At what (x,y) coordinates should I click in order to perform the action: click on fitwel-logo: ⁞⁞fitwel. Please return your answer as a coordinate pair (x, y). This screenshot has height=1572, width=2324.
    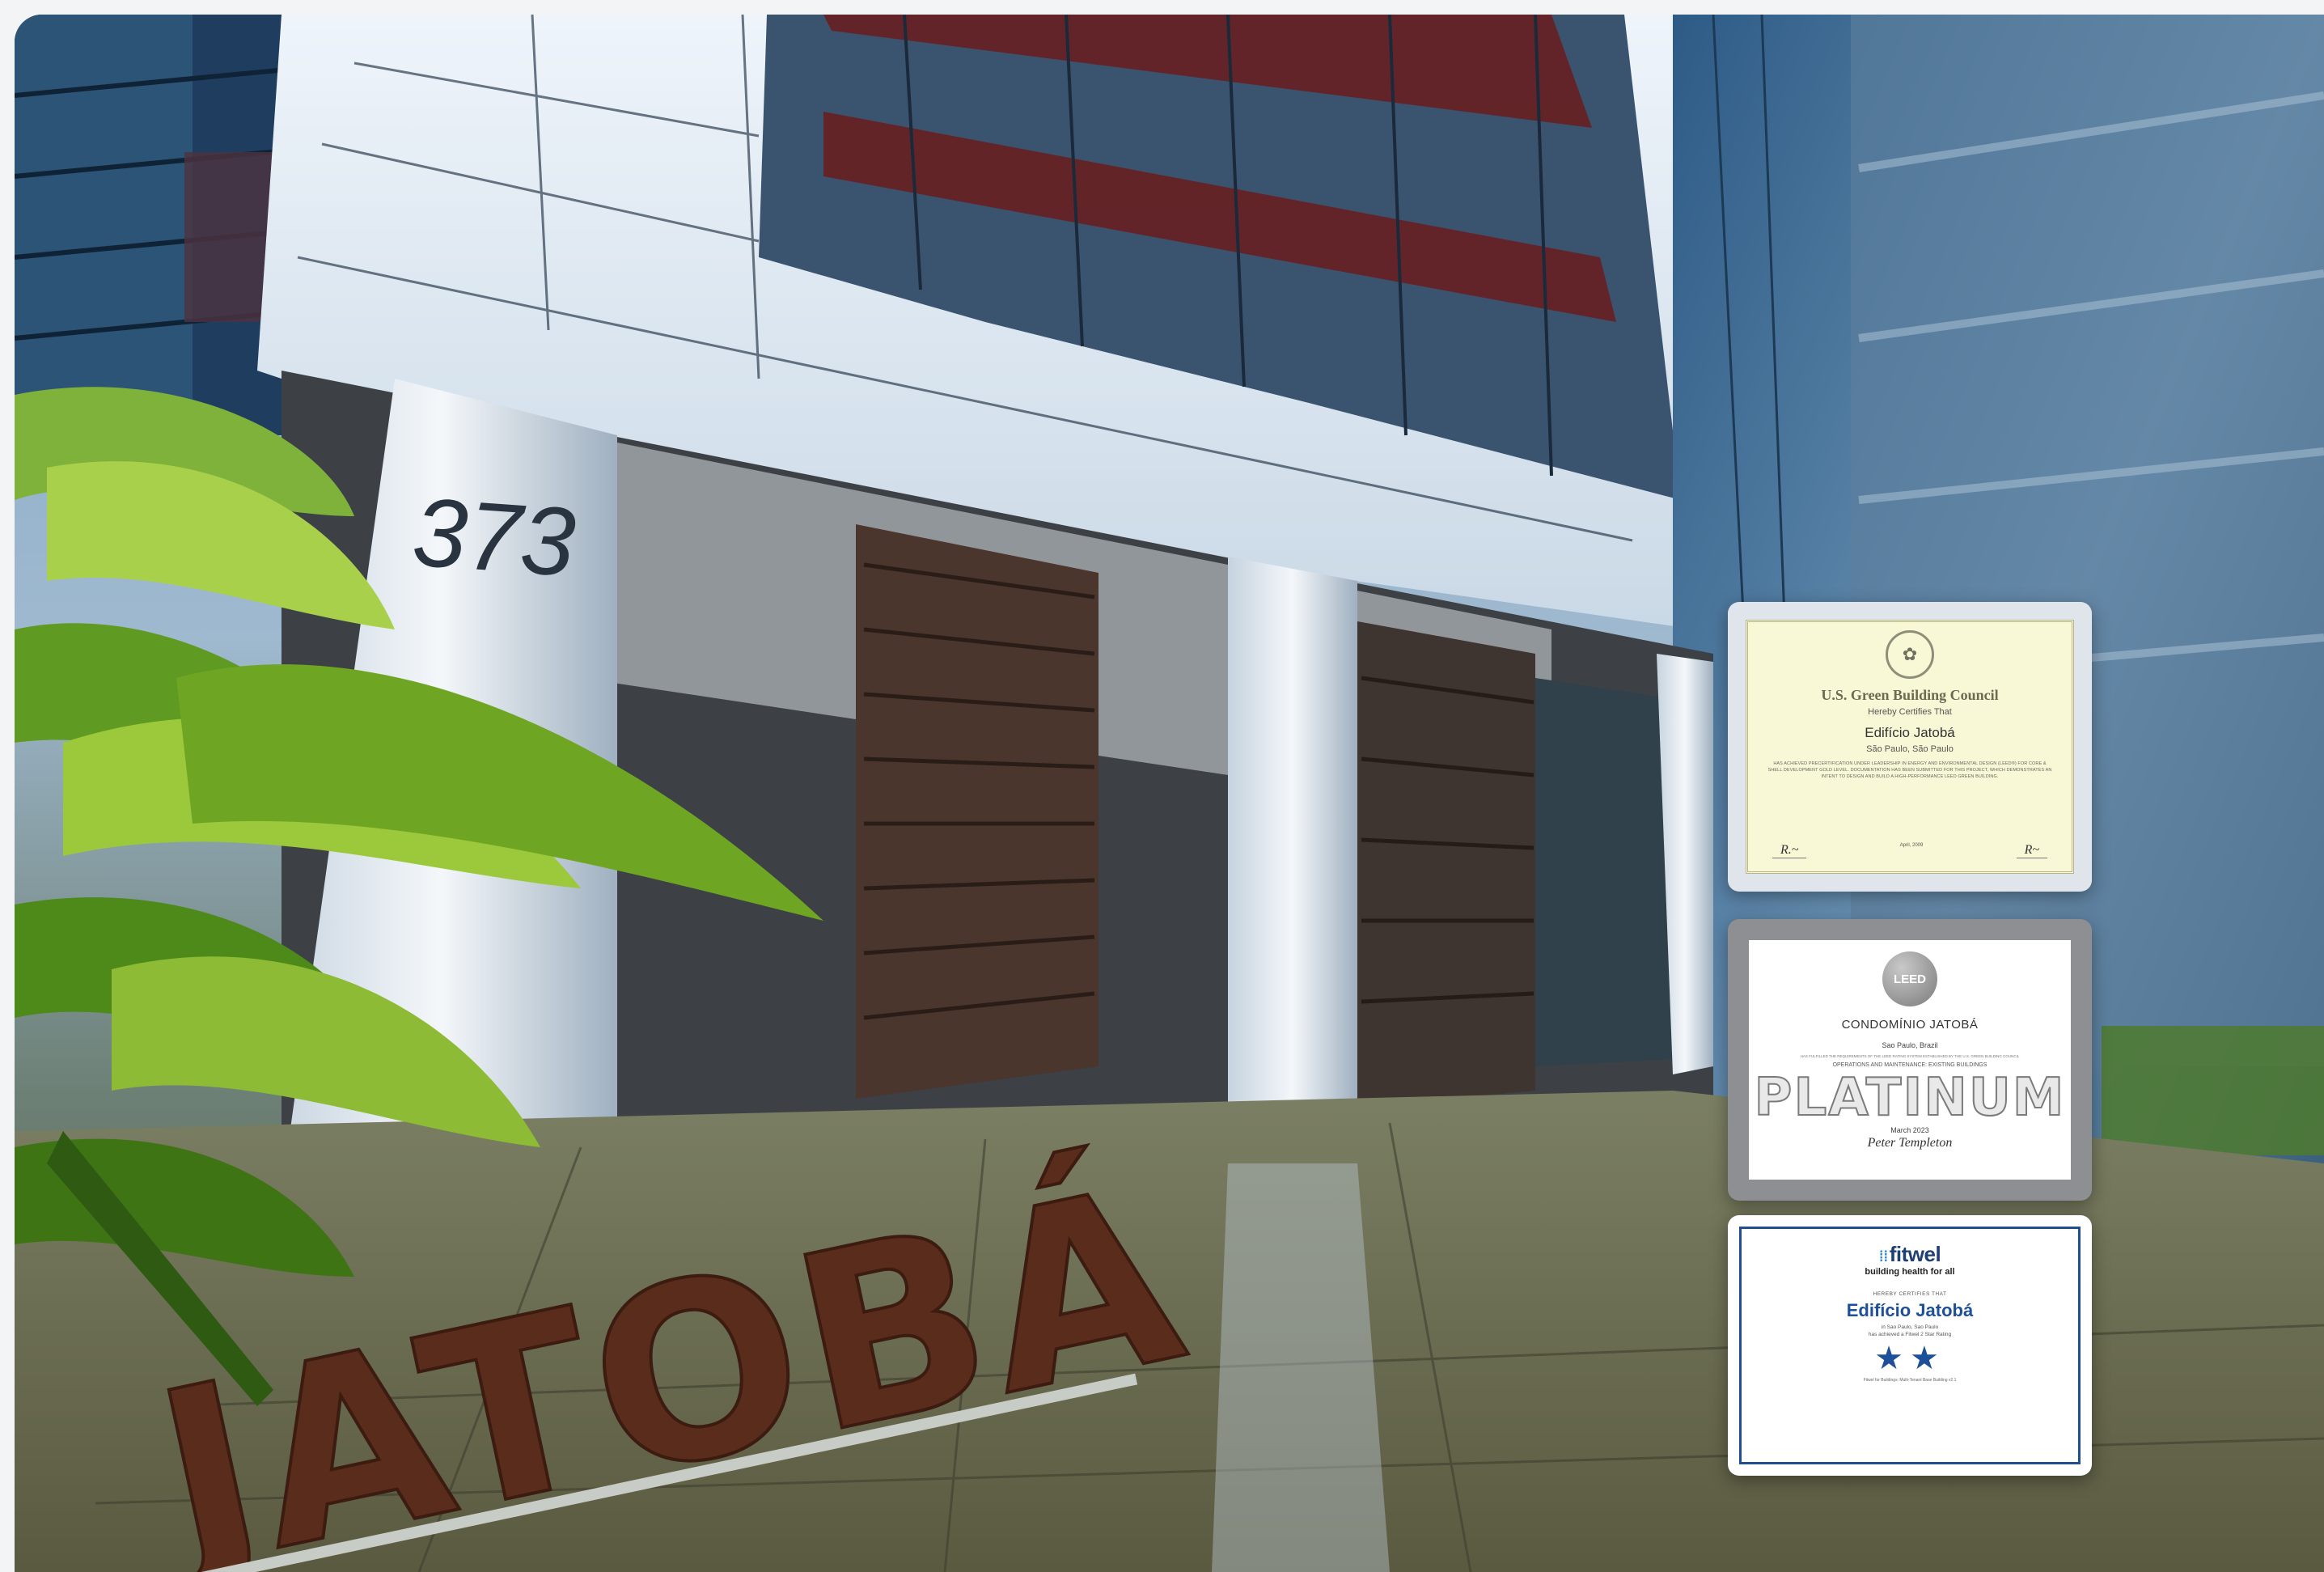
    Looking at the image, I should click on (1910, 1254).